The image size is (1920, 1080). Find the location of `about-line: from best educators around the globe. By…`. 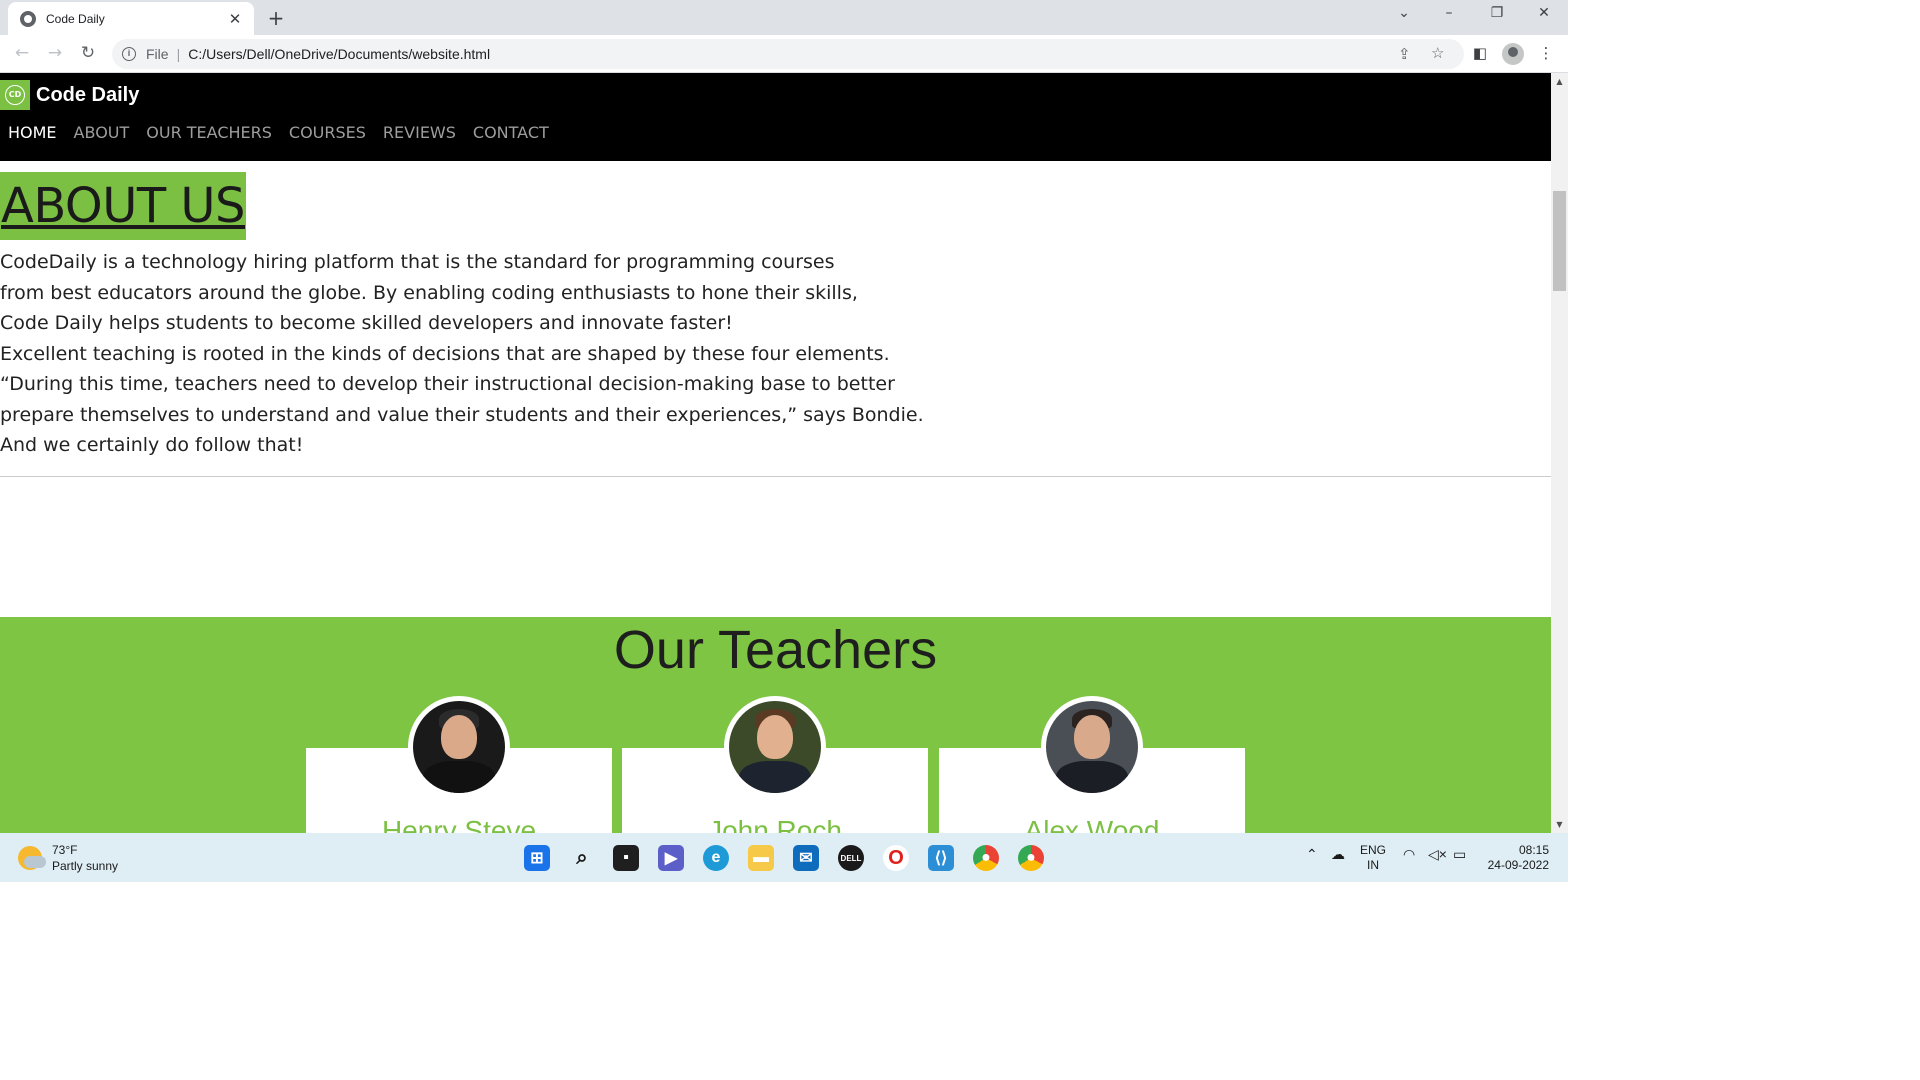

about-line: from best educators around the globe. By… is located at coordinates (429, 292).